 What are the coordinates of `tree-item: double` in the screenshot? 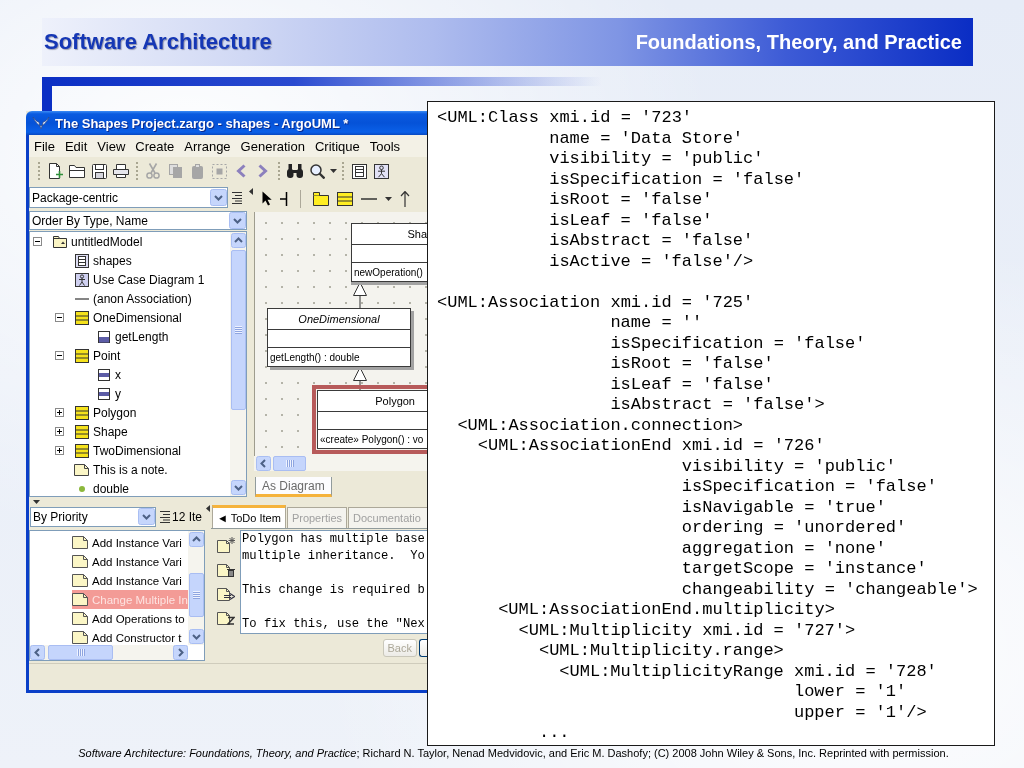 It's located at (103, 488).